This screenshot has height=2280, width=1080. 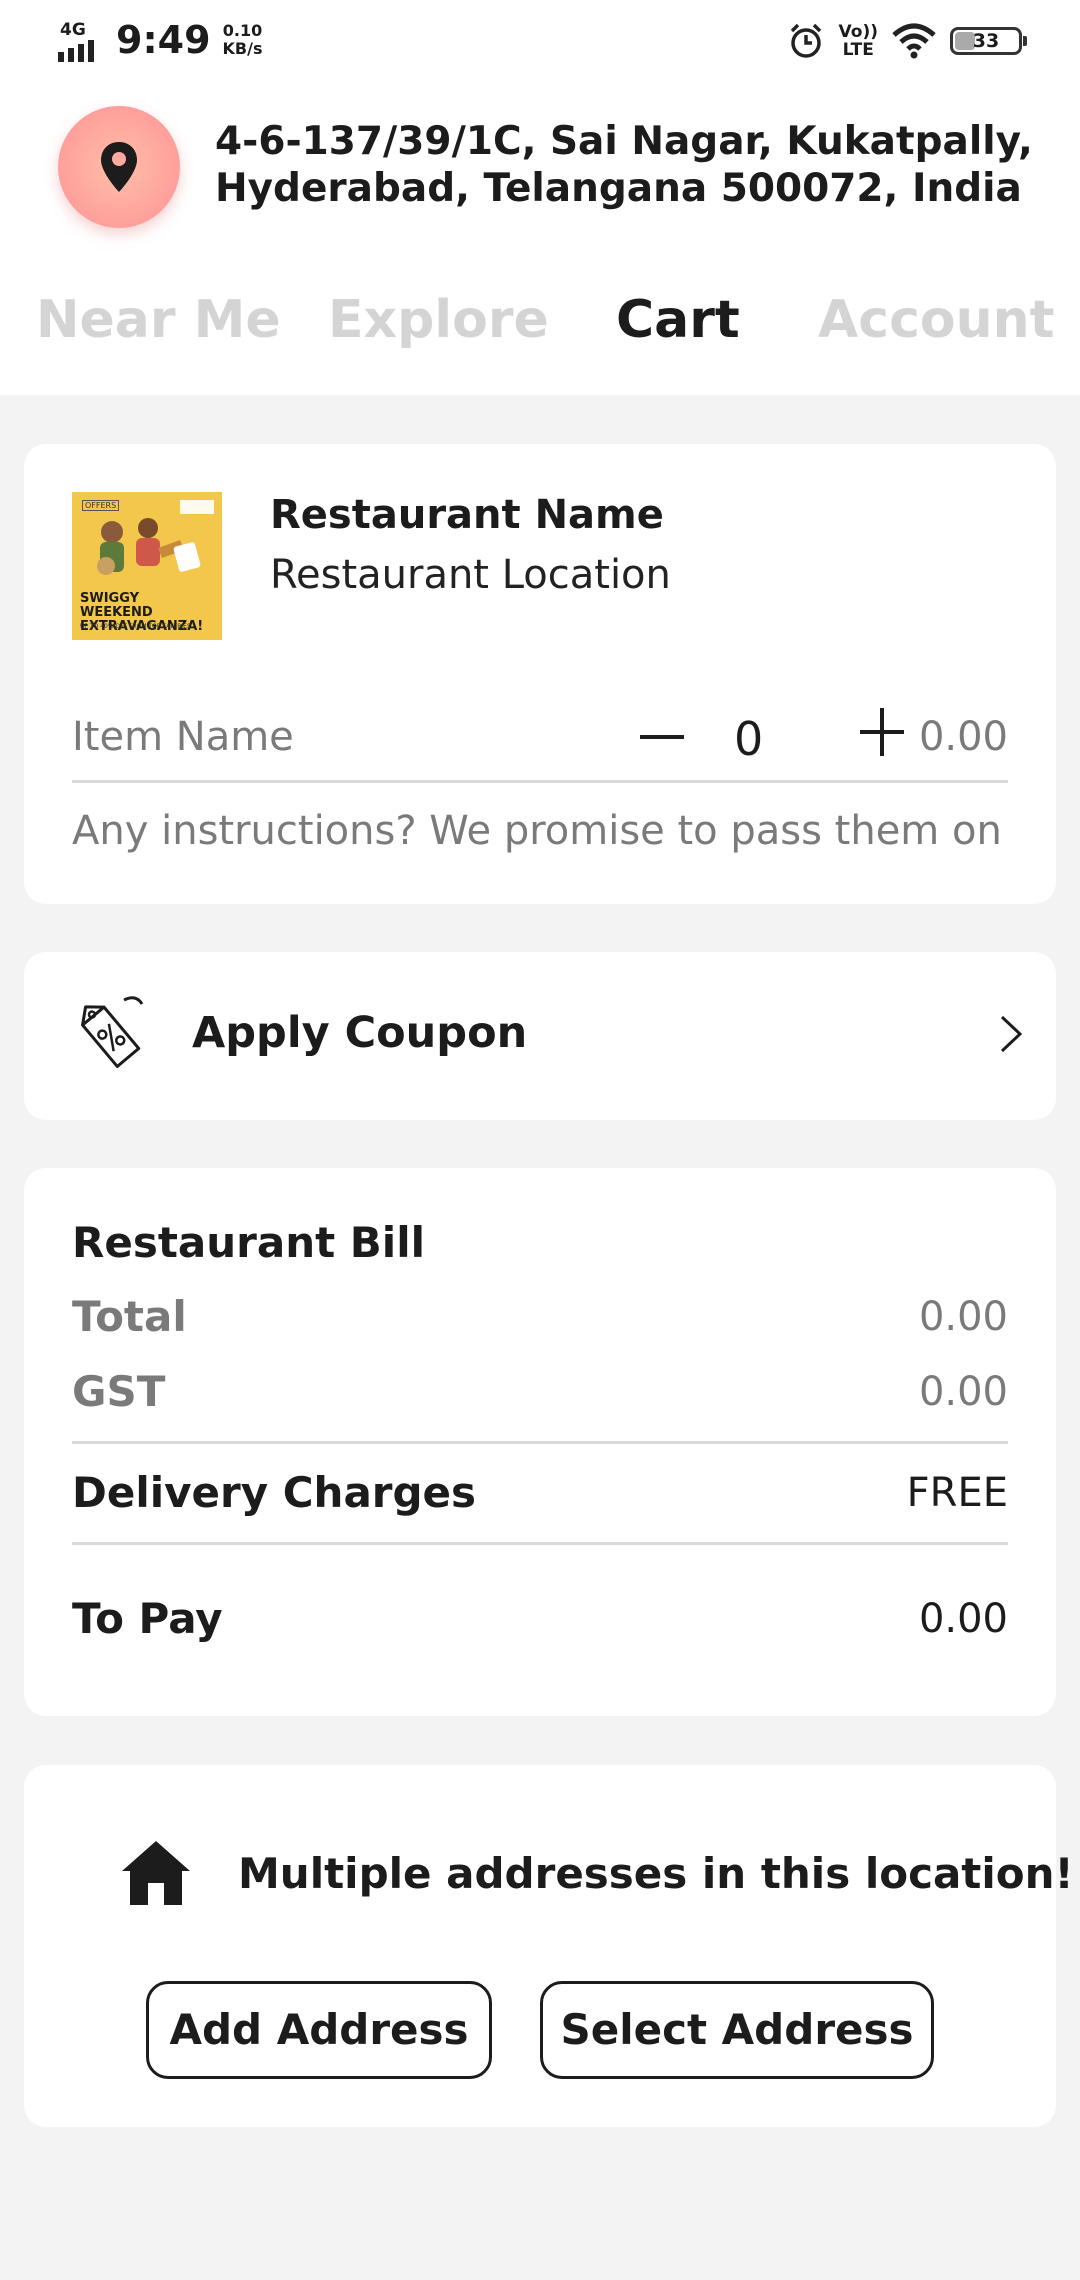 What do you see at coordinates (963, 1392) in the screenshot?
I see `gst-value: 0.00` at bounding box center [963, 1392].